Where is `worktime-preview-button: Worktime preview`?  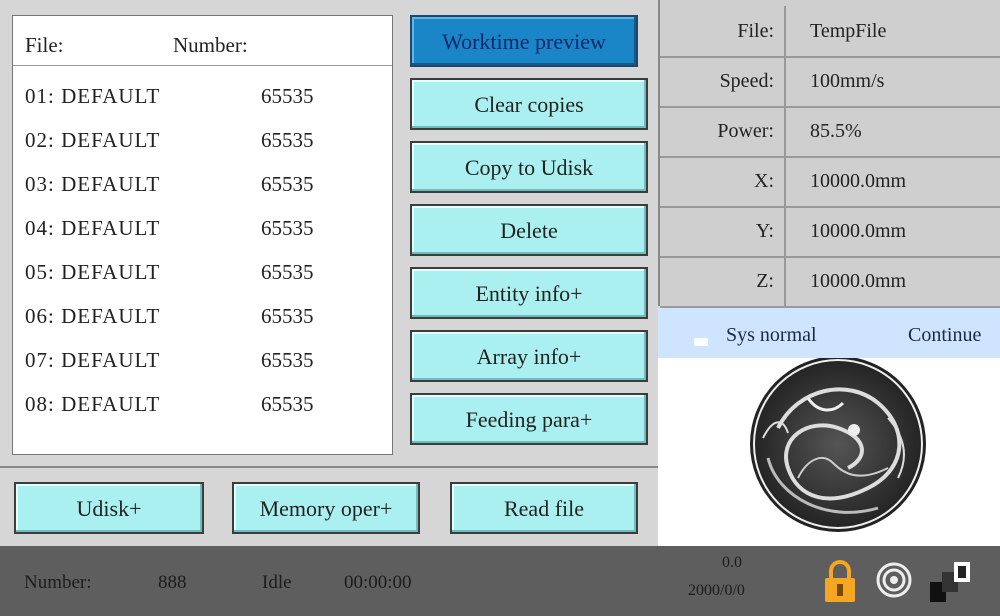 worktime-preview-button: Worktime preview is located at coordinates (524, 41).